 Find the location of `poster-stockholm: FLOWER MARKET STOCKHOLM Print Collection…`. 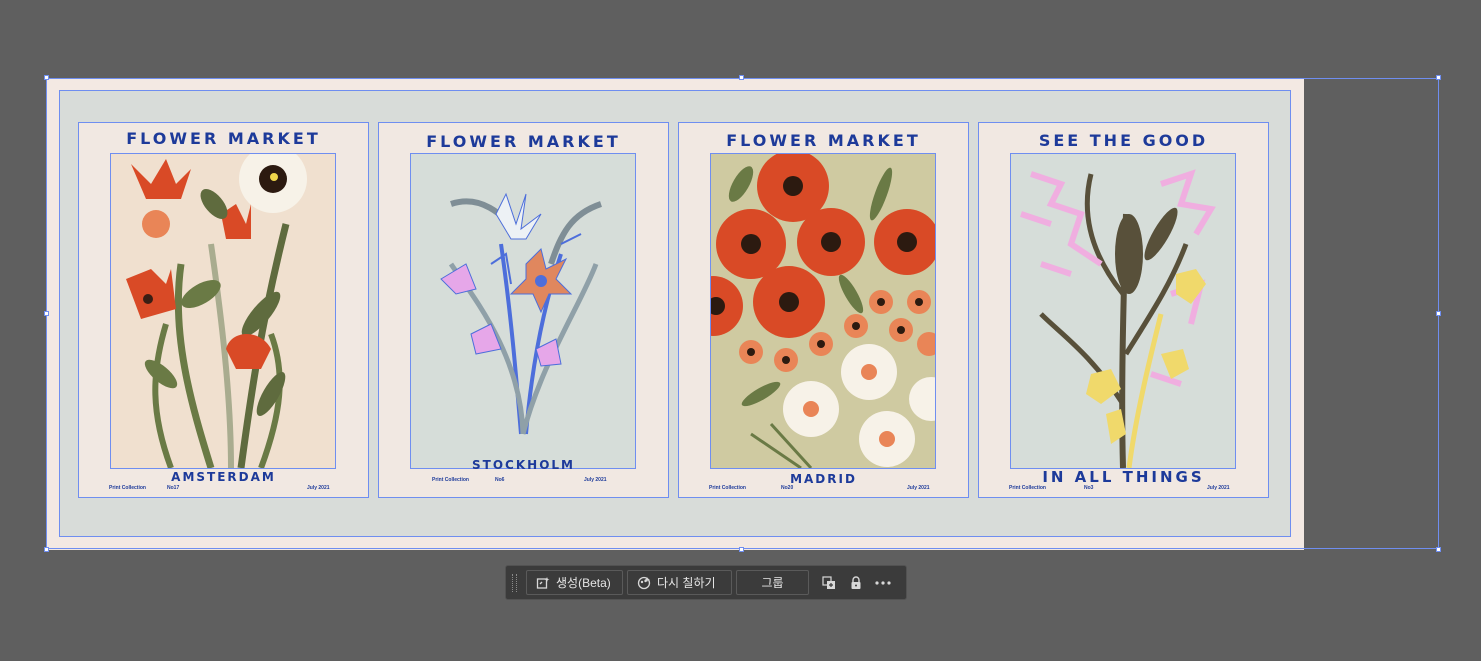

poster-stockholm: FLOWER MARKET STOCKHOLM Print Collection… is located at coordinates (523, 310).